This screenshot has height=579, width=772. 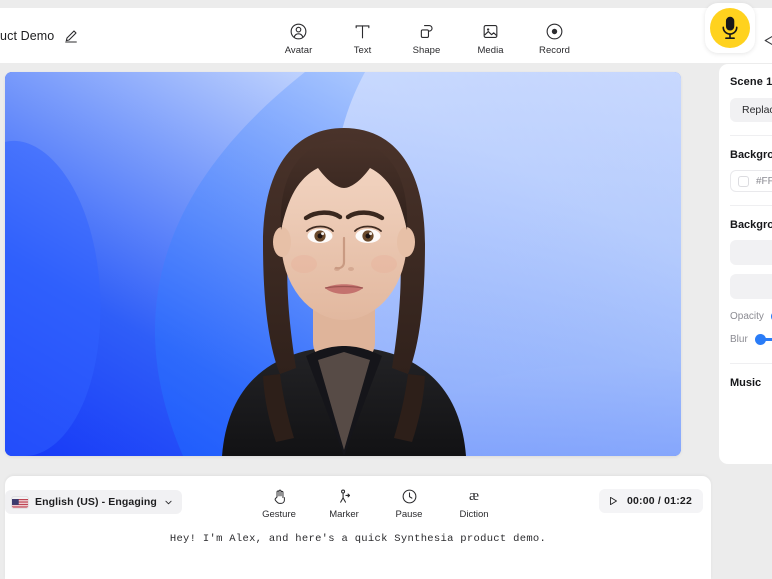 What do you see at coordinates (473, 496) in the screenshot?
I see `diction-ae-icon: æ` at bounding box center [473, 496].